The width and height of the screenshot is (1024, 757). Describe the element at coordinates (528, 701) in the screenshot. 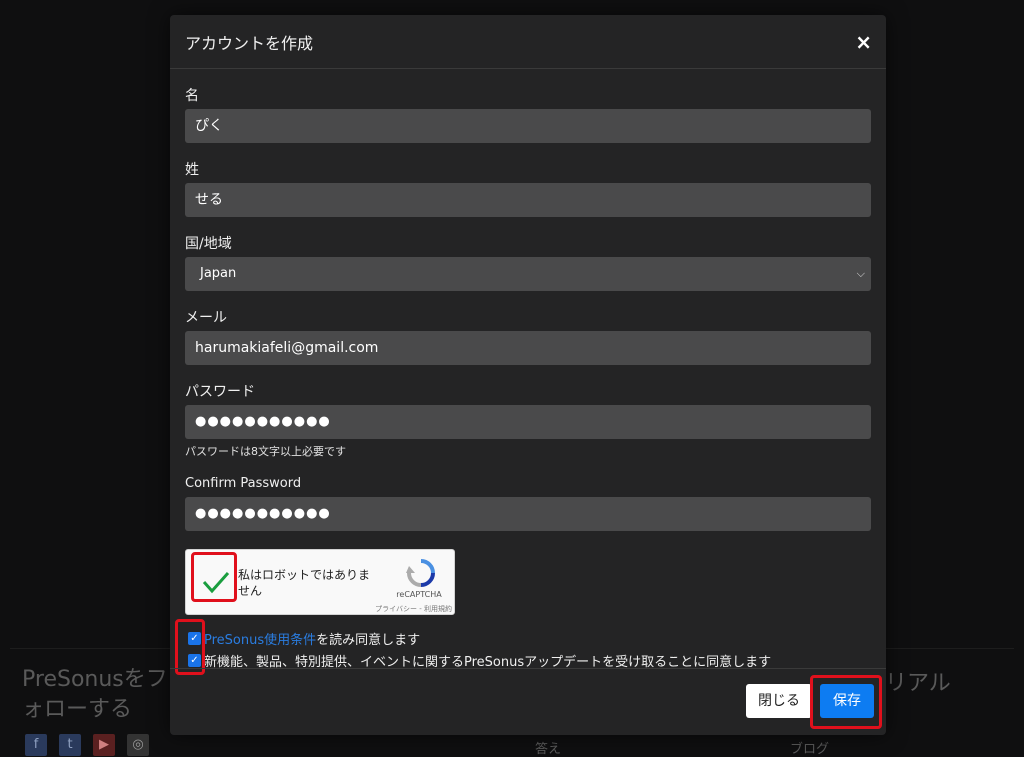

I see `modal-footer: 閉じる 保存` at that location.